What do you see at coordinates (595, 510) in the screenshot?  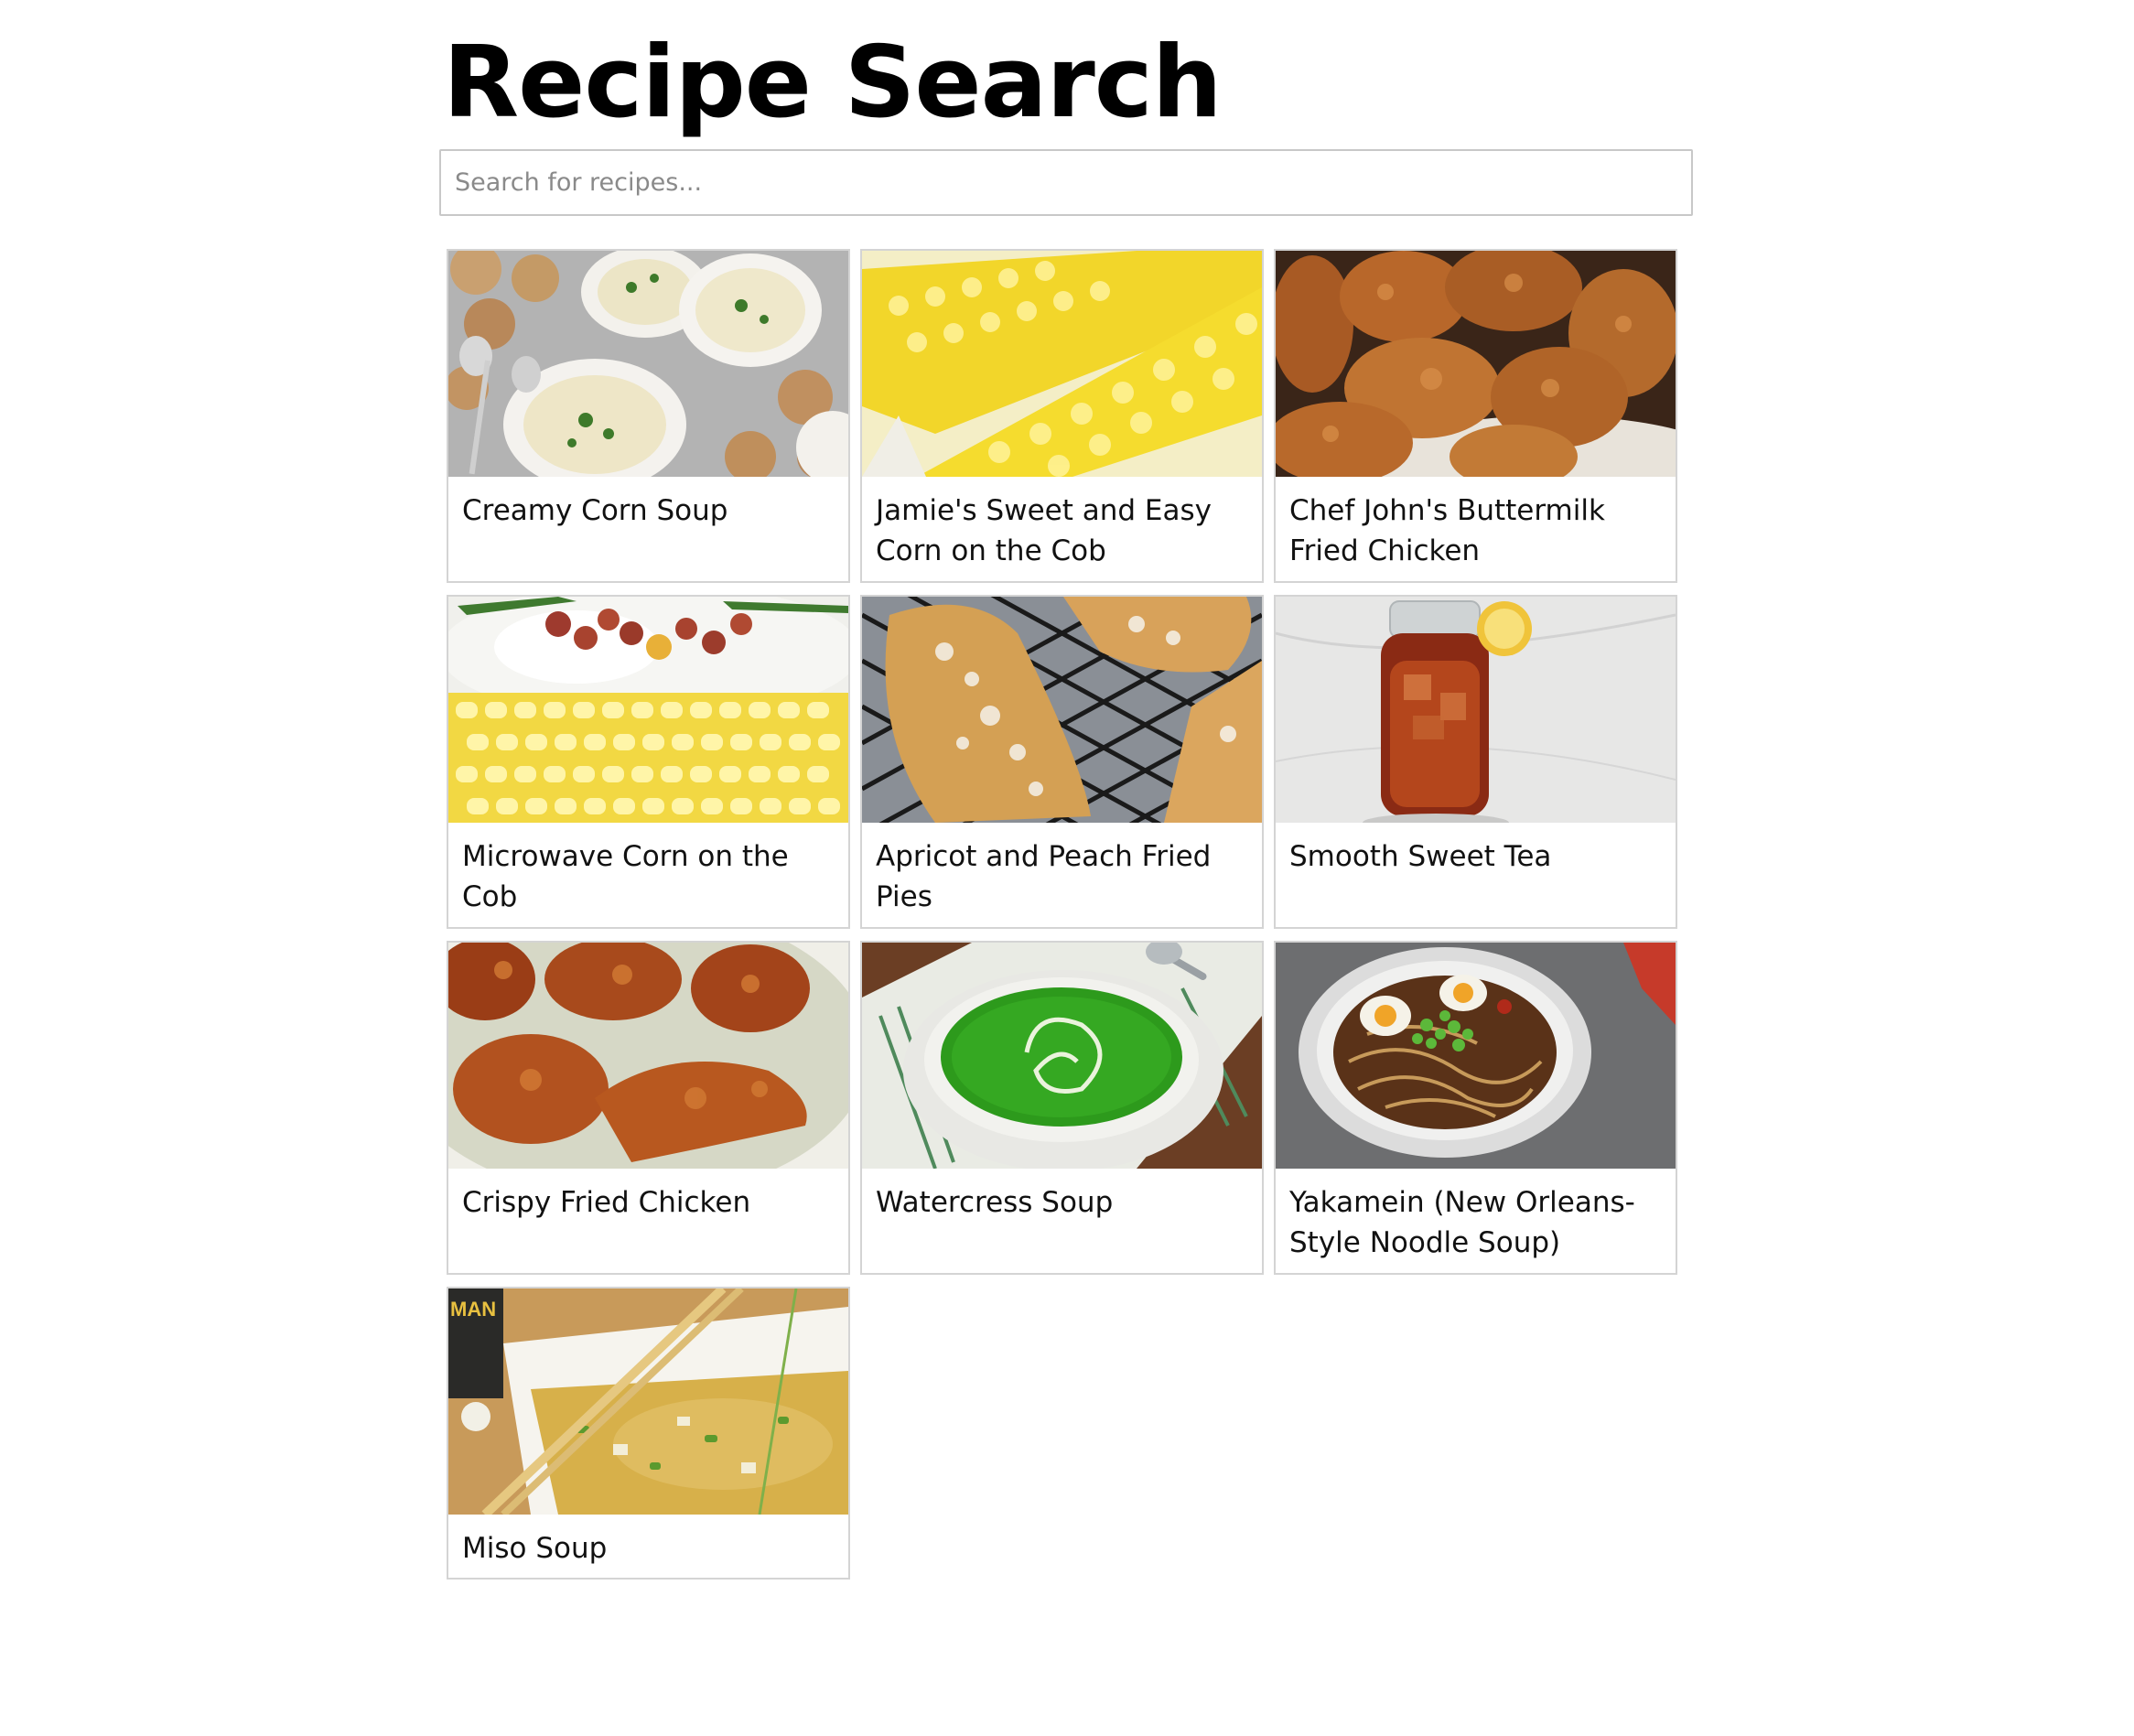 I see `recipe-title: Creamy Corn Soup` at bounding box center [595, 510].